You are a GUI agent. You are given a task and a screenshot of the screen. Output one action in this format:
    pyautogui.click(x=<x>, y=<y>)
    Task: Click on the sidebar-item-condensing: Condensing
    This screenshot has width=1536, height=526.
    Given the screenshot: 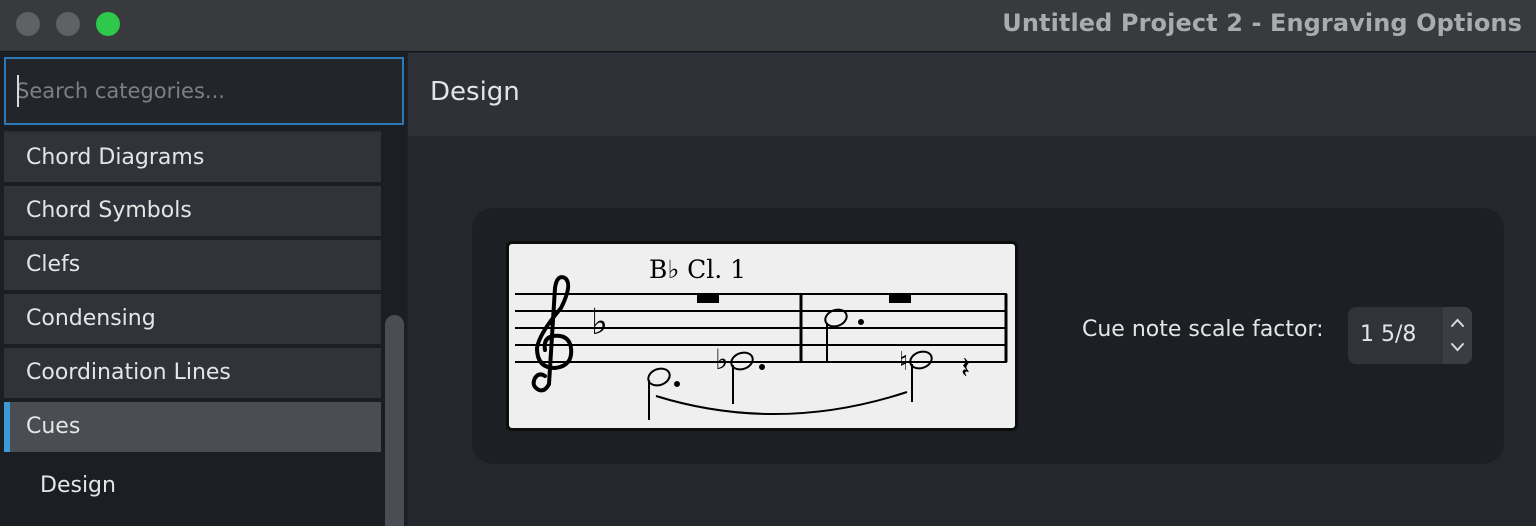 What is the action you would take?
    pyautogui.click(x=192, y=319)
    